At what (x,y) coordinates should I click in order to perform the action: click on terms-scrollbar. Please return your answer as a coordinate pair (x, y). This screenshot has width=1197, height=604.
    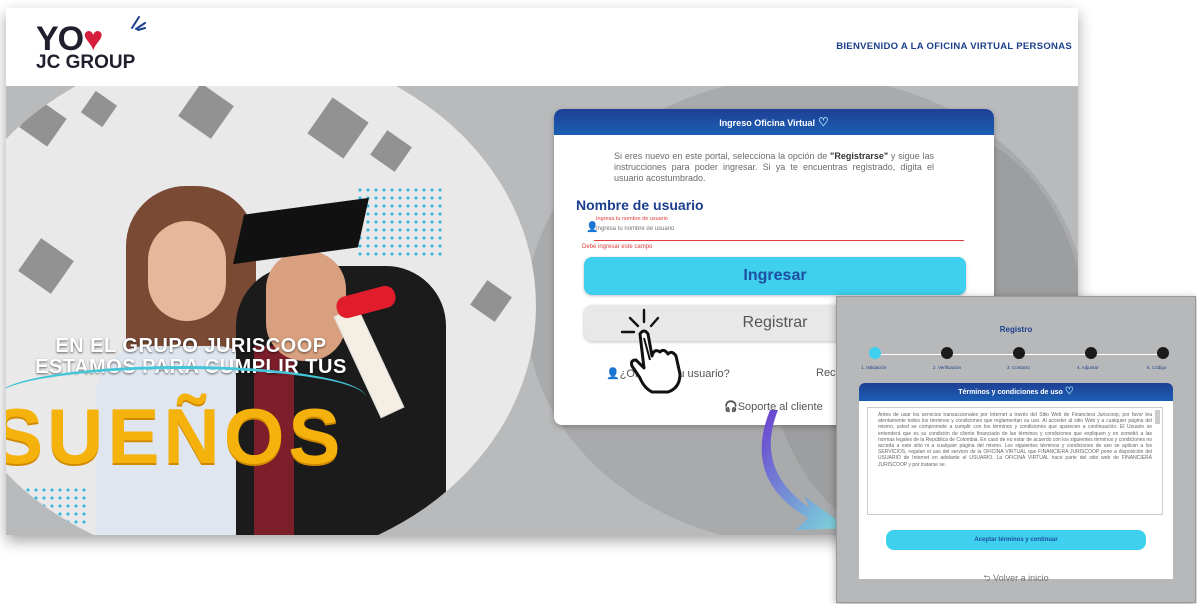
    Looking at the image, I should click on (1157, 417).